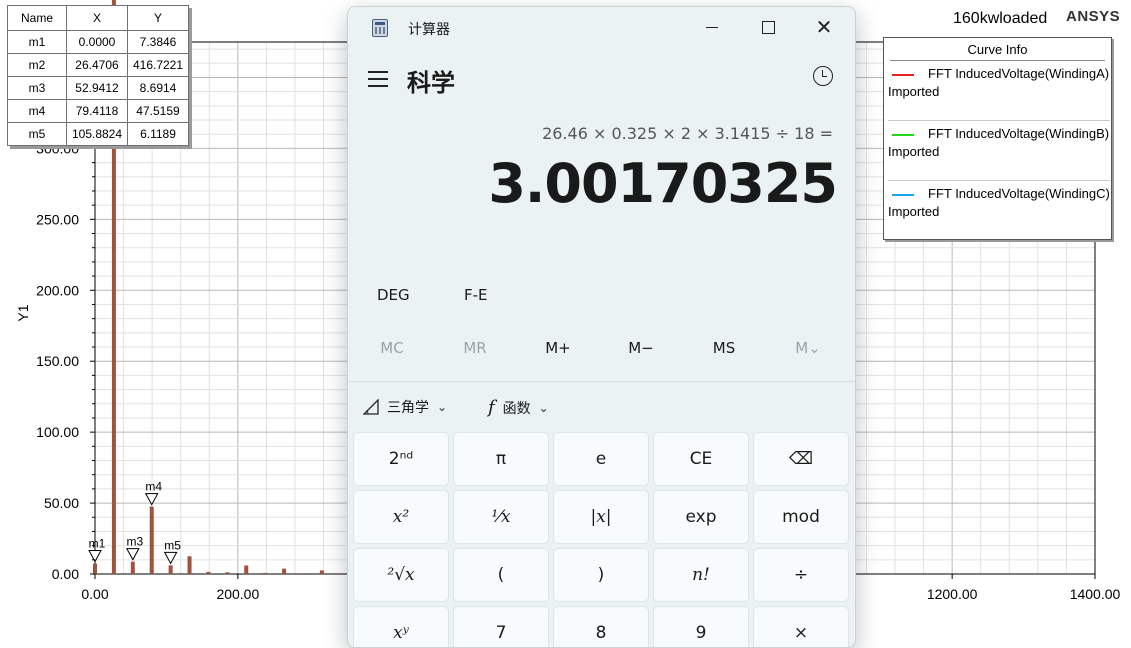 The image size is (1131, 648). I want to click on marker-x: 52.9412, so click(97, 88).